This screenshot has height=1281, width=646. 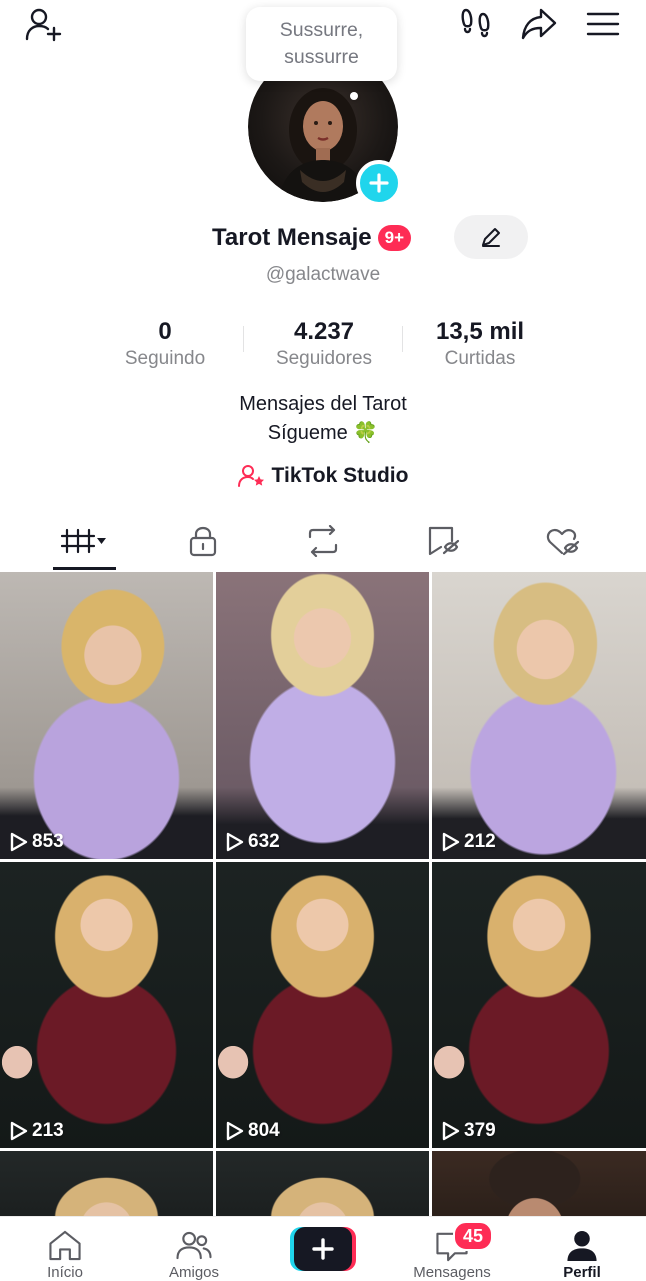 What do you see at coordinates (194, 1245) in the screenshot?
I see `friends-icon` at bounding box center [194, 1245].